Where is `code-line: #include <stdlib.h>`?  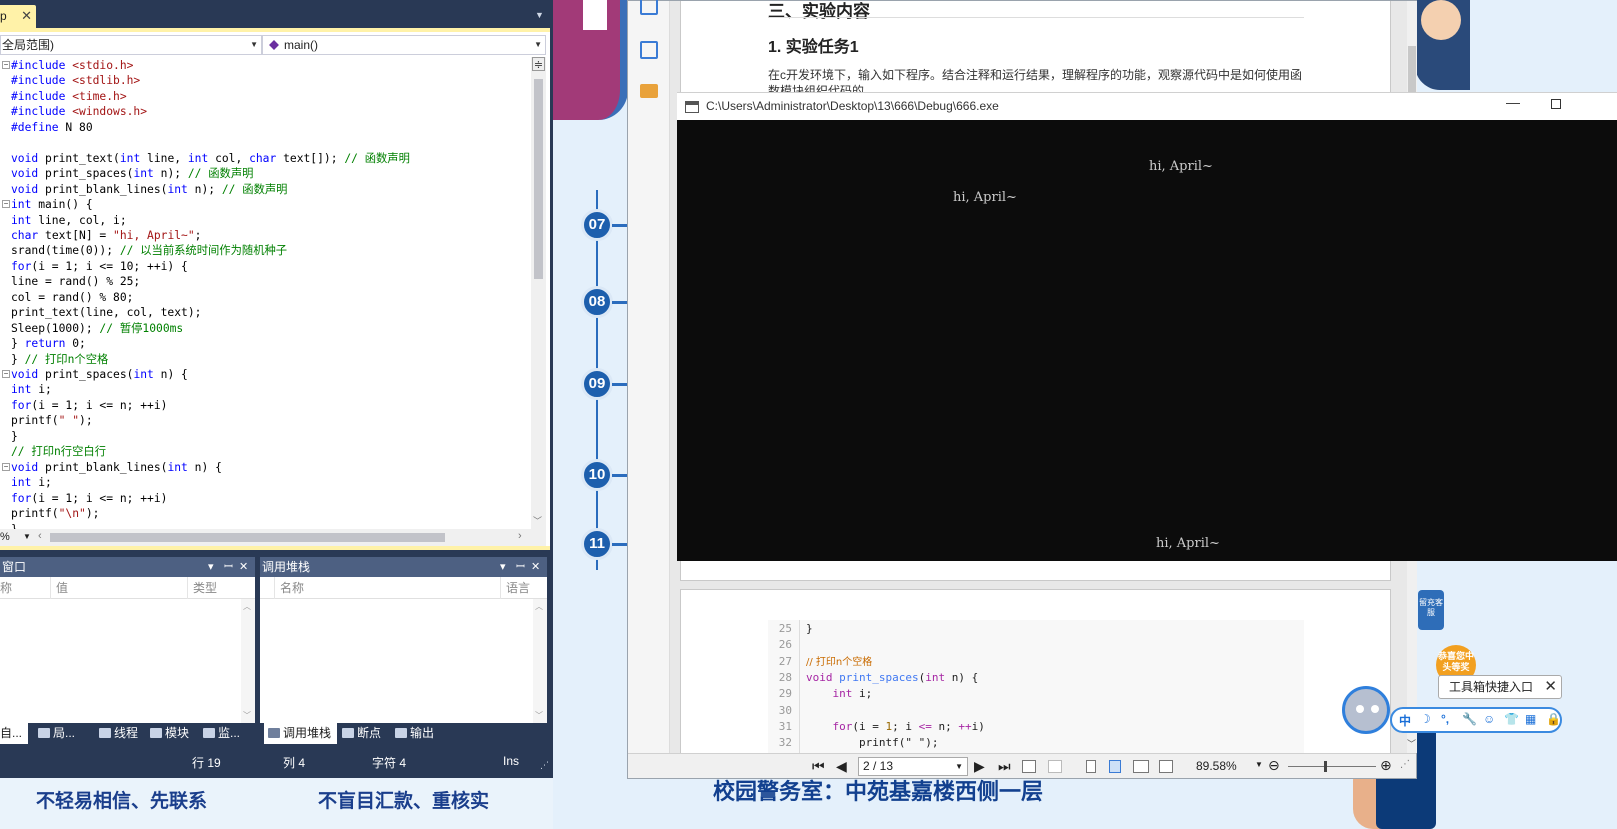
code-line: #include <stdlib.h> is located at coordinates (75, 80).